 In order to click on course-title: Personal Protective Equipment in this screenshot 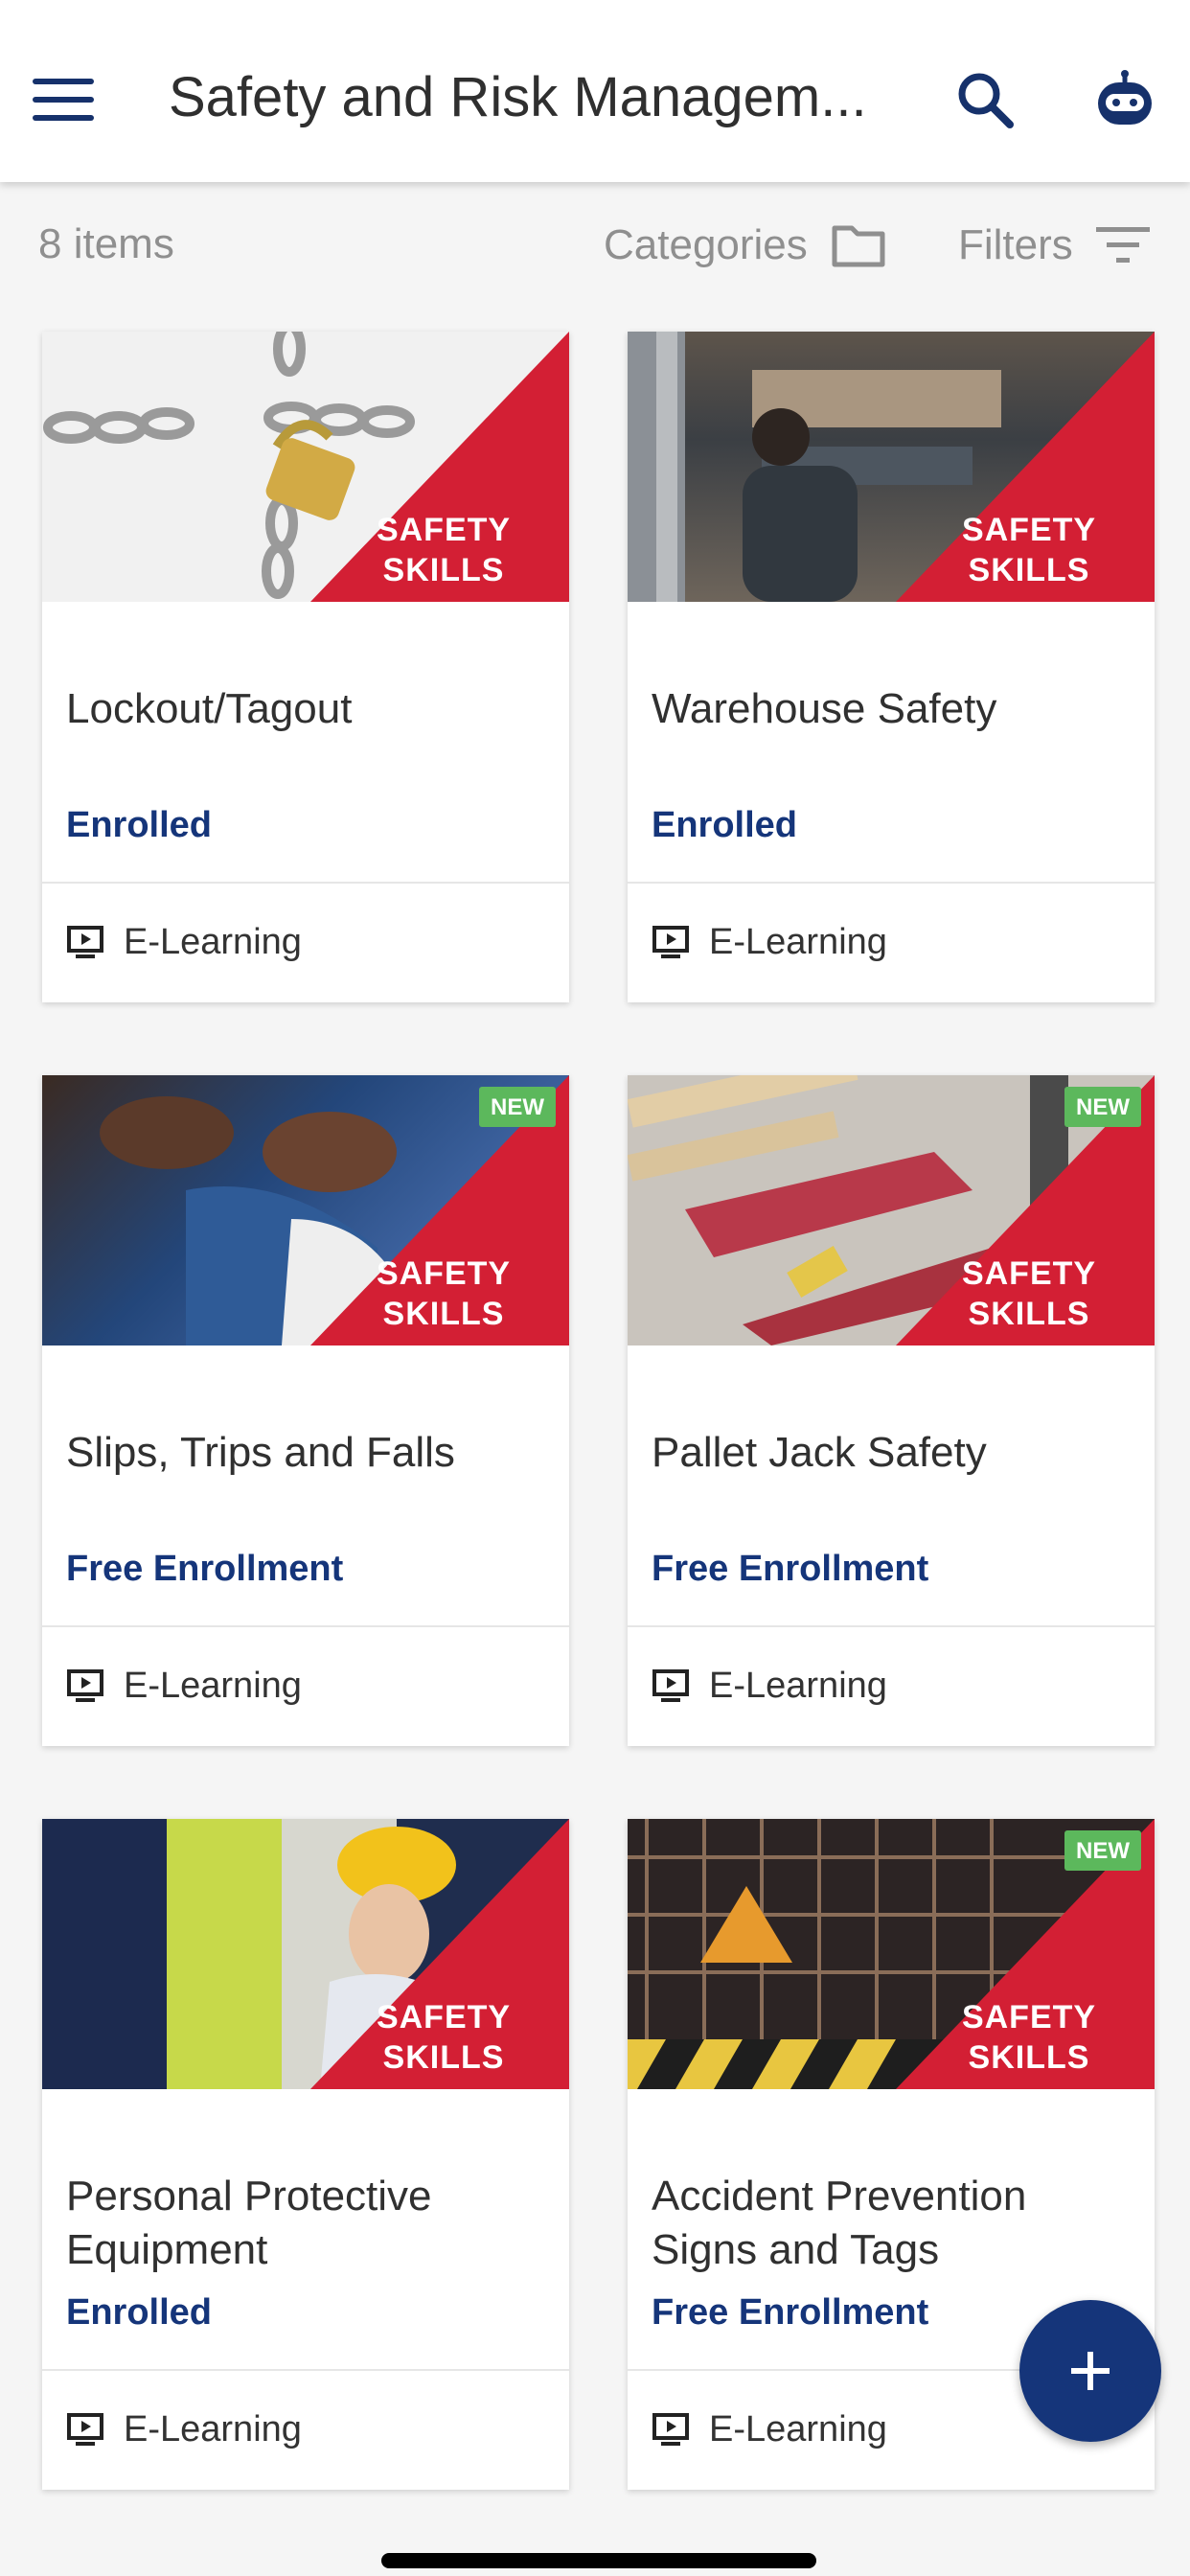, I will do `click(249, 2223)`.